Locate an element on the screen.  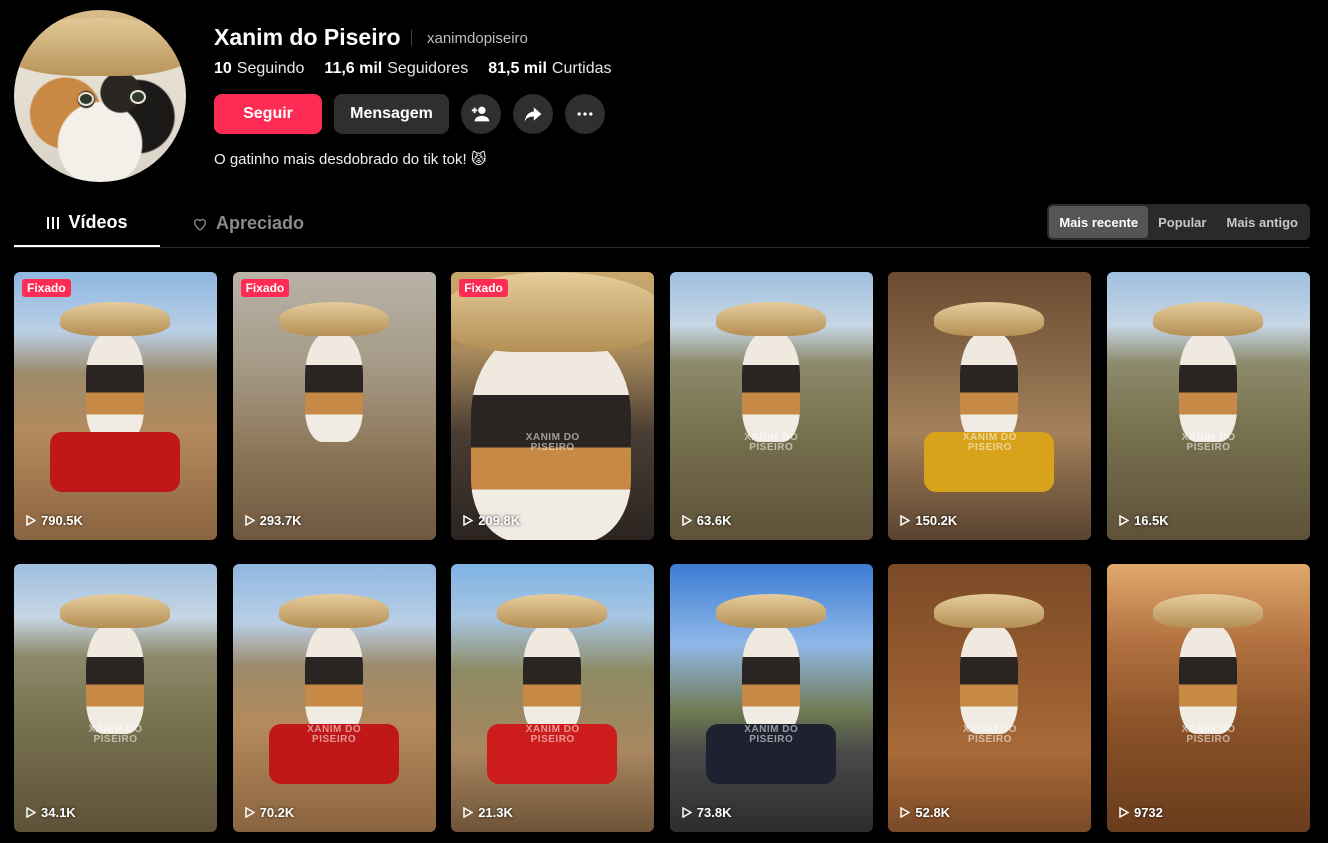
video-card: XANIM DO PISEIRO 52.8K is located at coordinates (990, 698).